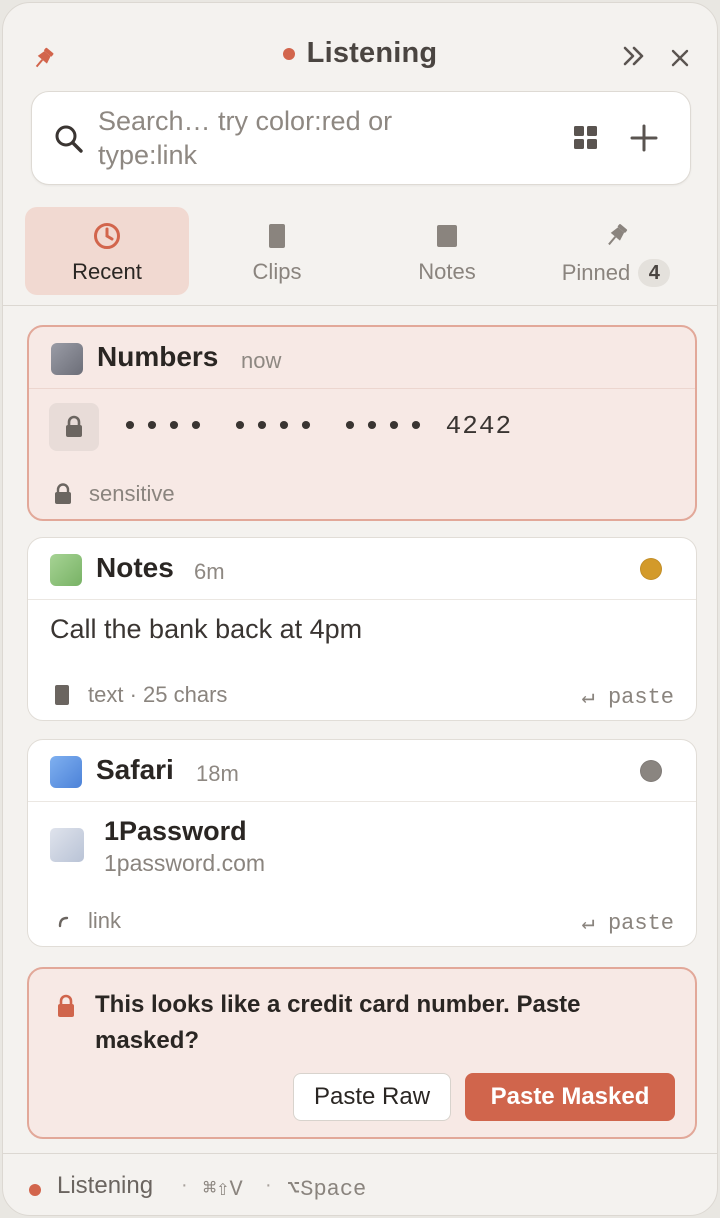 The height and width of the screenshot is (1218, 720). What do you see at coordinates (67, 359) in the screenshot?
I see `numbers-app-icon` at bounding box center [67, 359].